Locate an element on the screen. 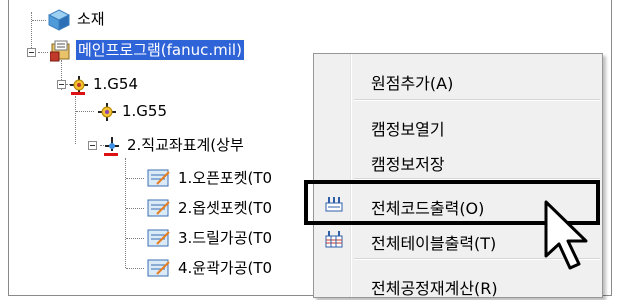 The image size is (617, 300). menu-item-save-cam-info: 캠정보저장 is located at coordinates (458, 160).